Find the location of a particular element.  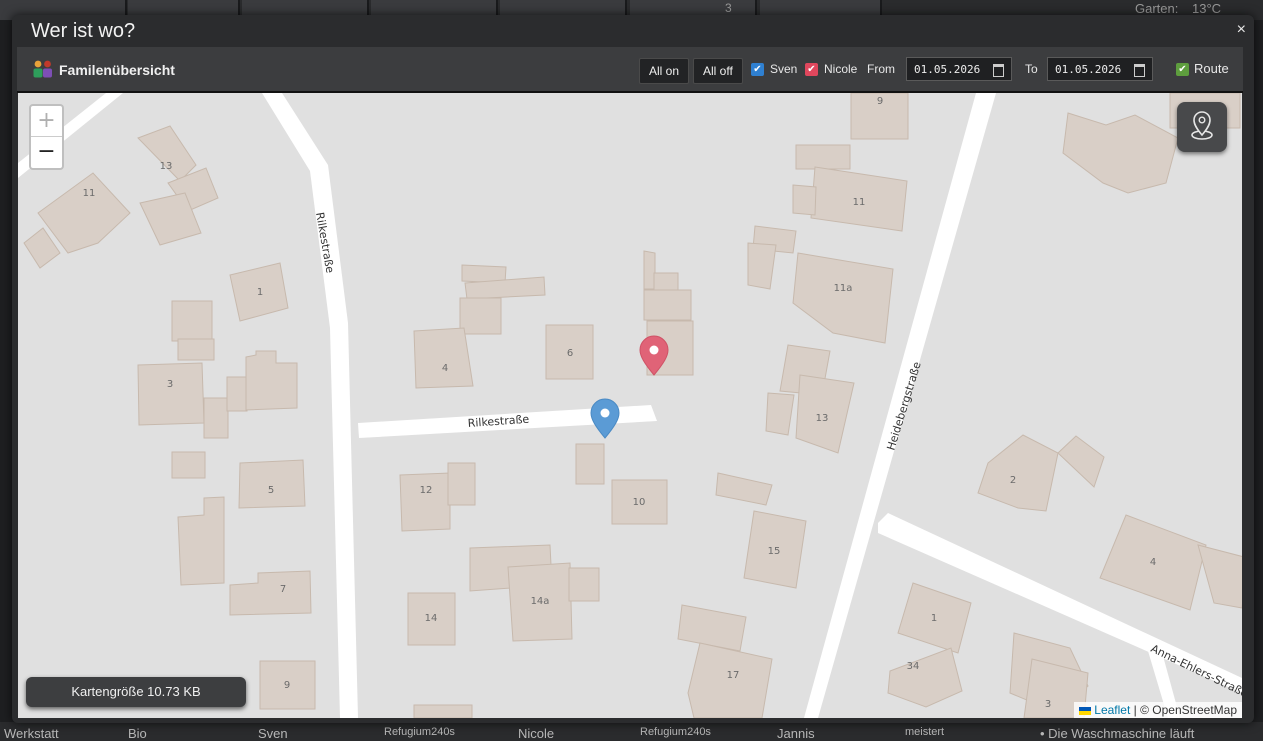

house-number: 17 is located at coordinates (733, 675).